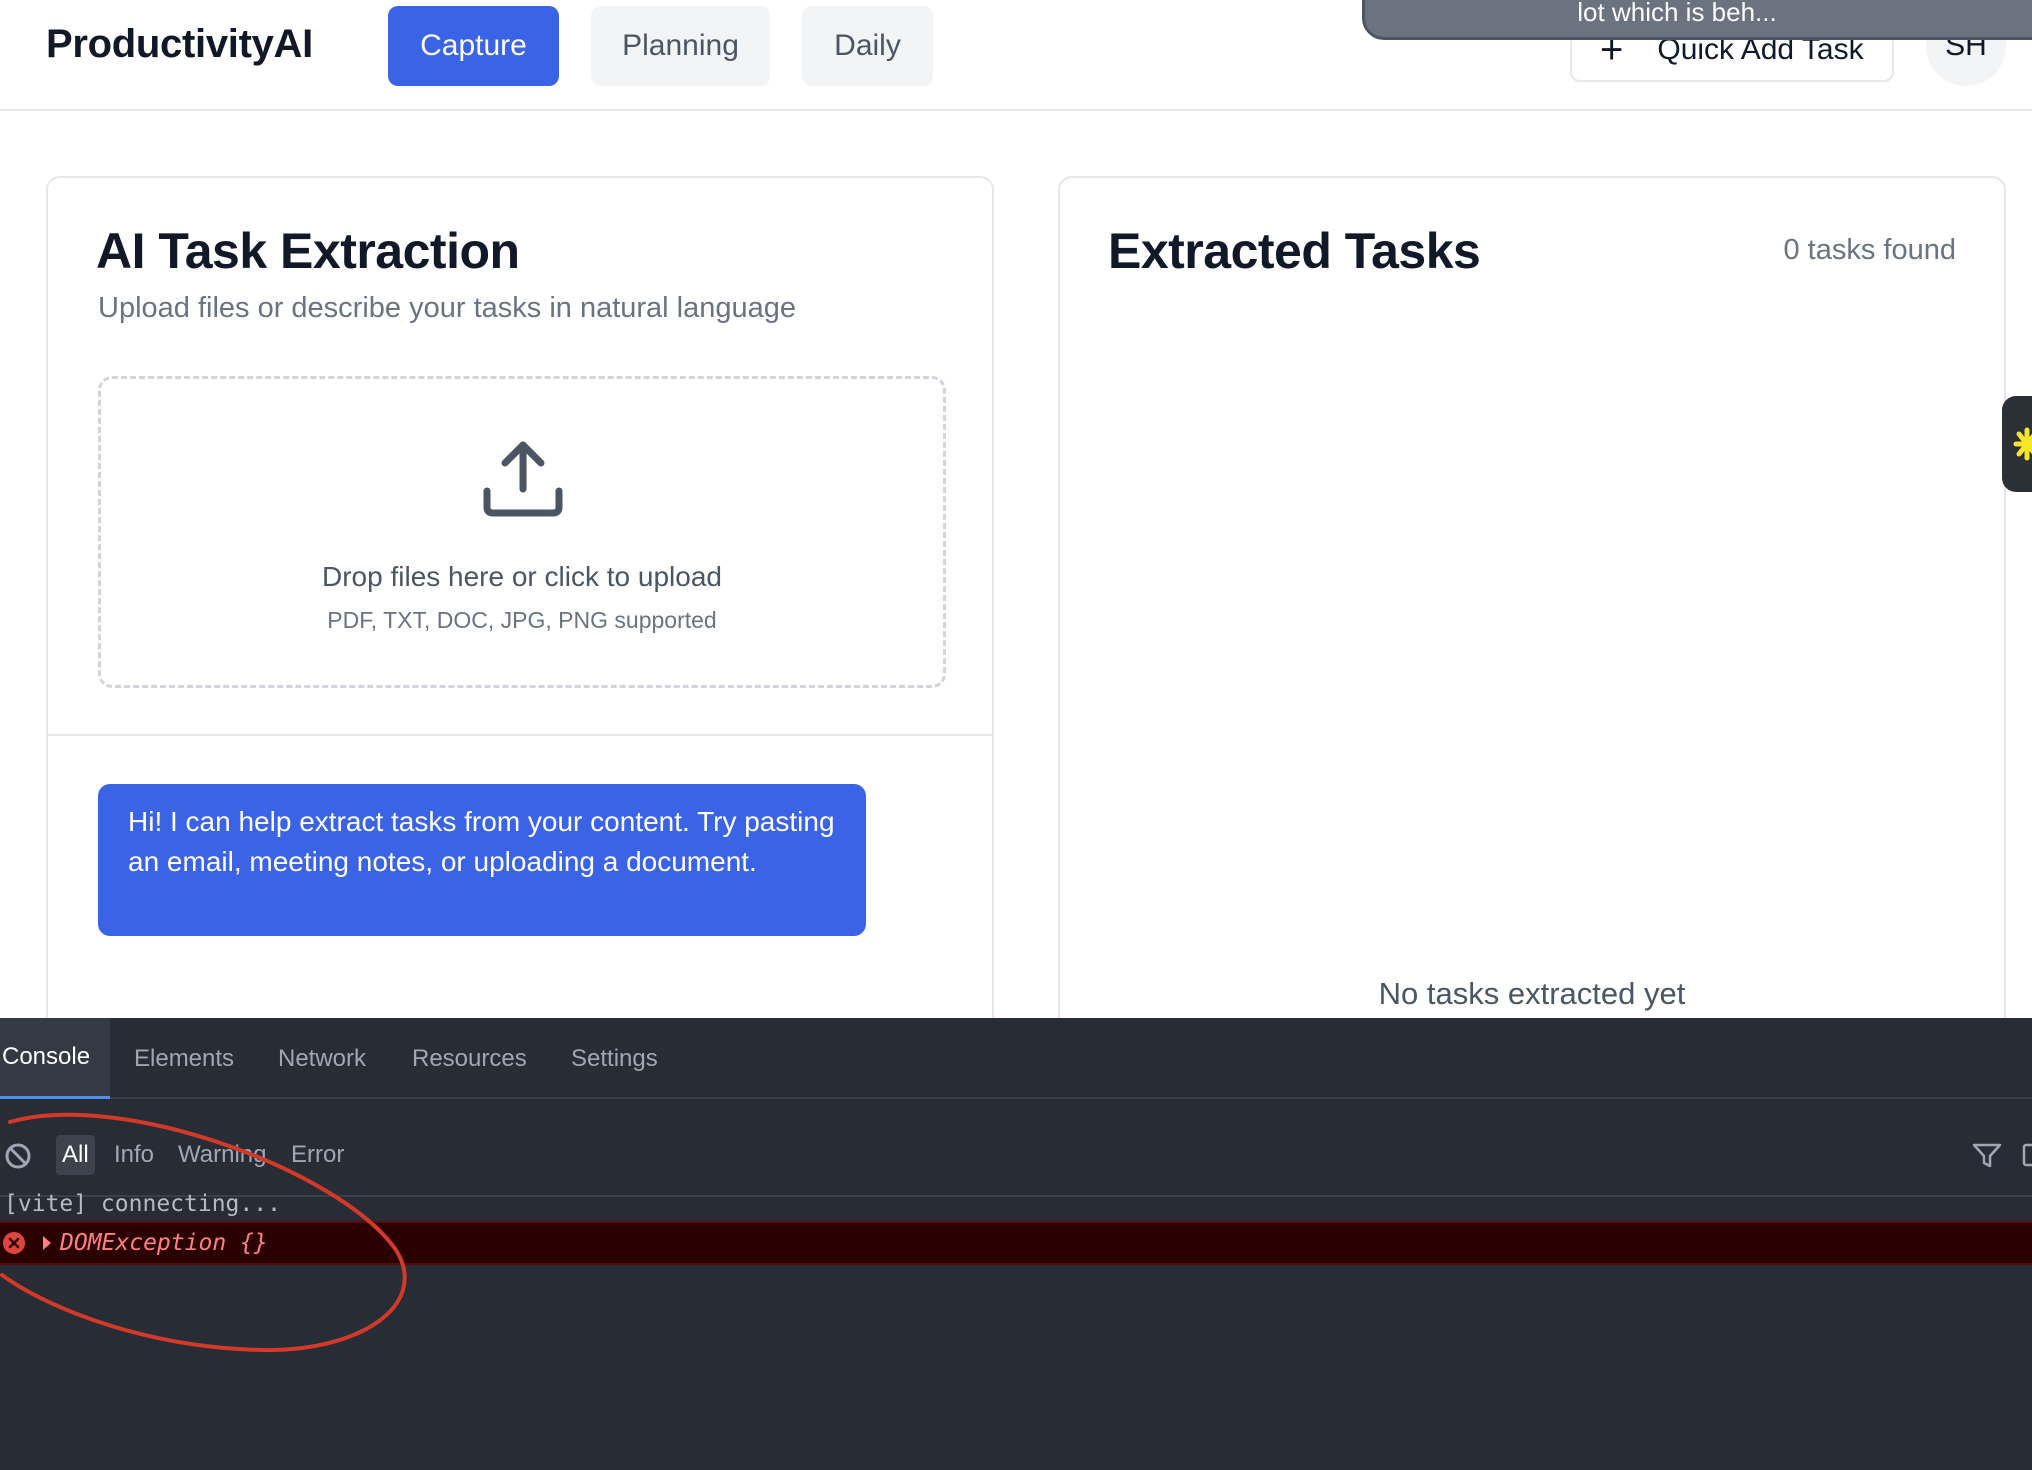 The height and width of the screenshot is (1470, 2032). Describe the element at coordinates (322, 1058) in the screenshot. I see `devtools-tab-network: Network` at that location.